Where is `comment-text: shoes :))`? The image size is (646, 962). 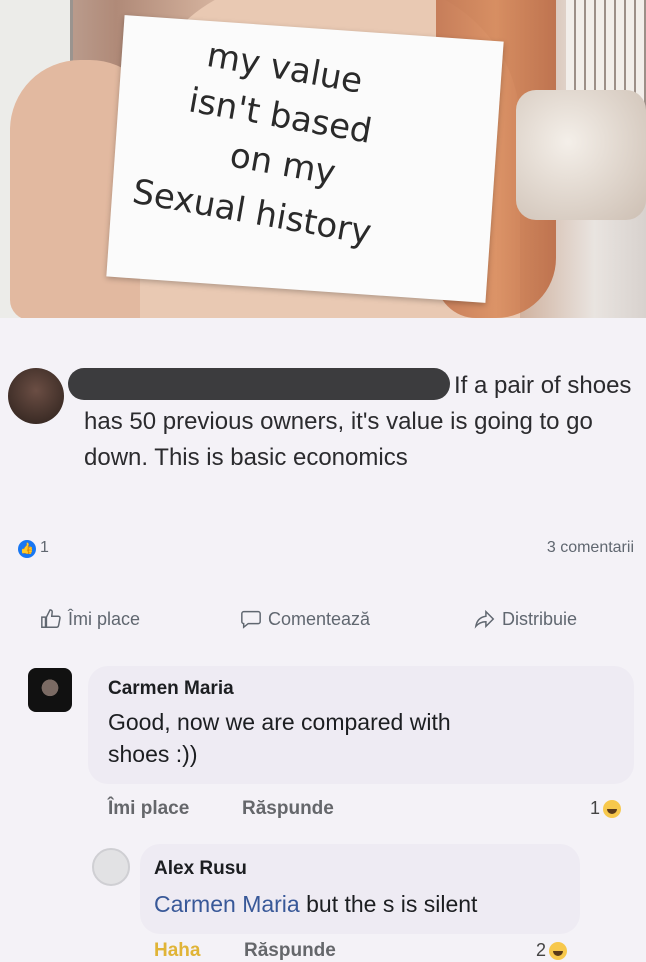 comment-text: shoes :)) is located at coordinates (153, 754).